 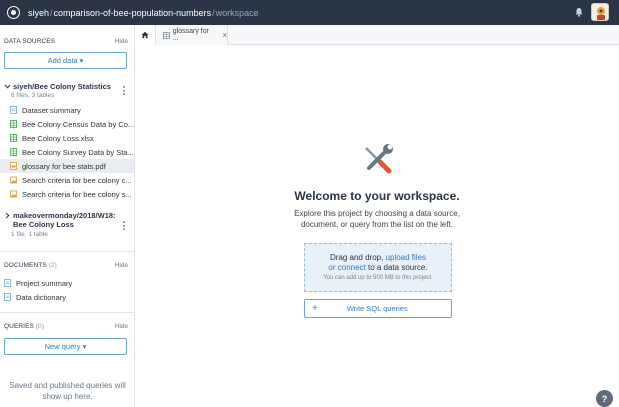 I want to click on dataset-title-line2: Bee Colony Loss, so click(x=43, y=224).